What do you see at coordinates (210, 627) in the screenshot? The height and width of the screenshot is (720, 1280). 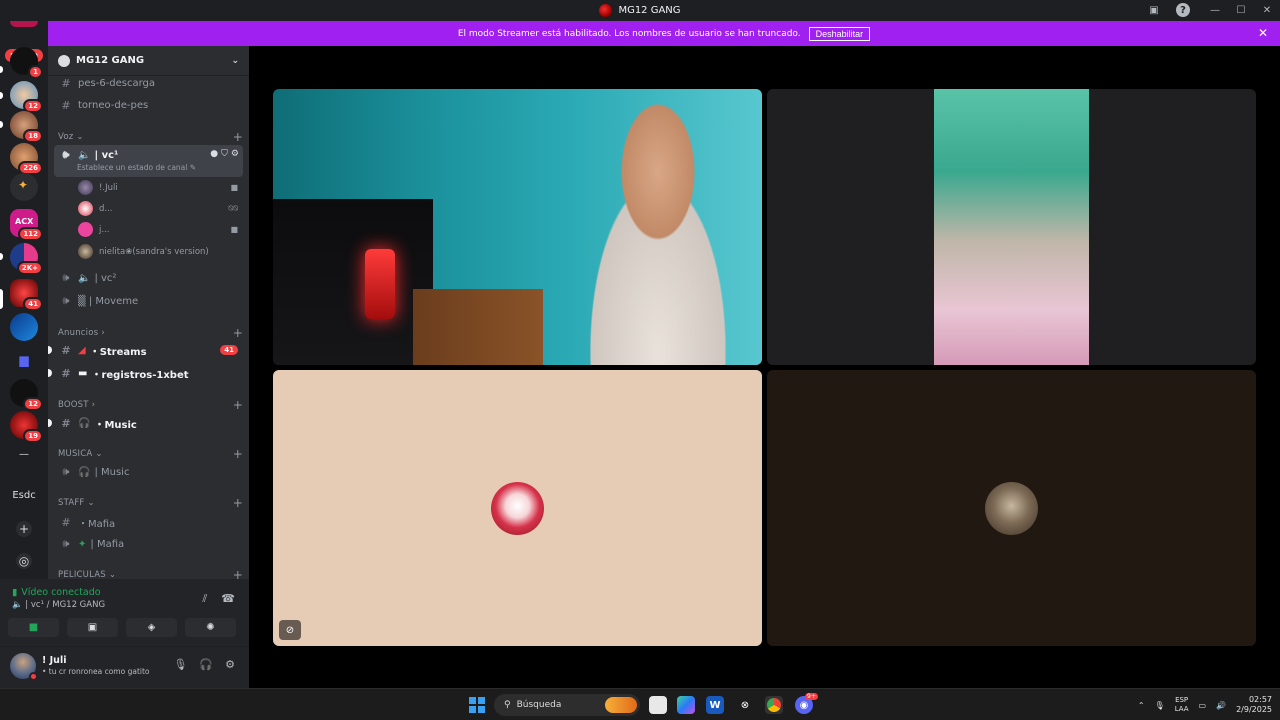 I see `soundboard-button: ✺` at bounding box center [210, 627].